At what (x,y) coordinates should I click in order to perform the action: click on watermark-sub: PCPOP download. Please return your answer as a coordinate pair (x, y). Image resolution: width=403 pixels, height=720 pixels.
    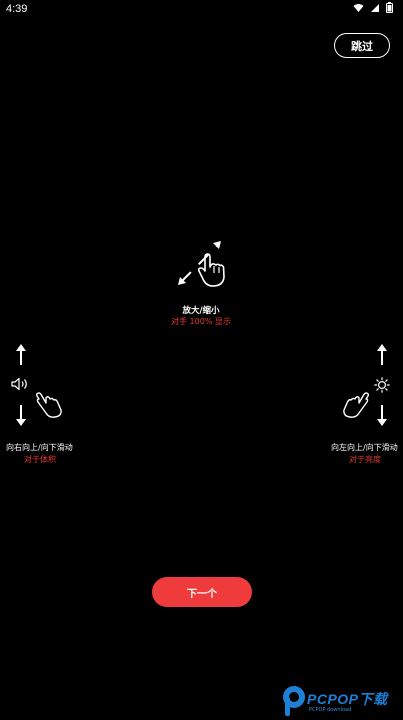
    Looking at the image, I should click on (330, 710).